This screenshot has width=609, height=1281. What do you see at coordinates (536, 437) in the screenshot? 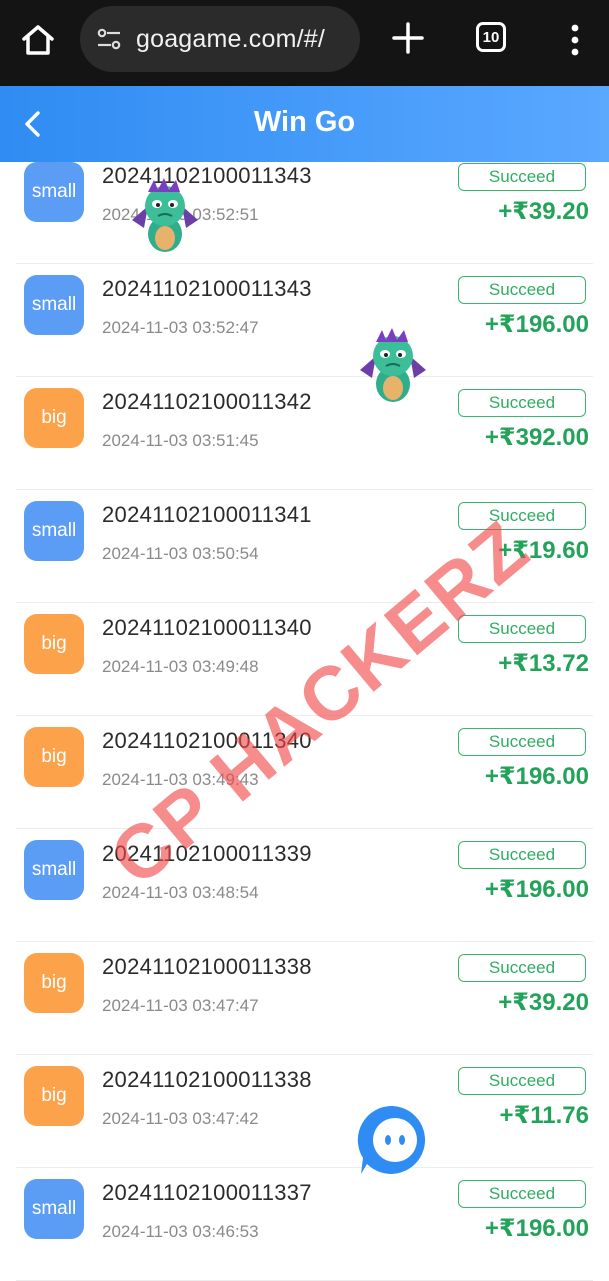
I see `win-amount: +₹392.00` at bounding box center [536, 437].